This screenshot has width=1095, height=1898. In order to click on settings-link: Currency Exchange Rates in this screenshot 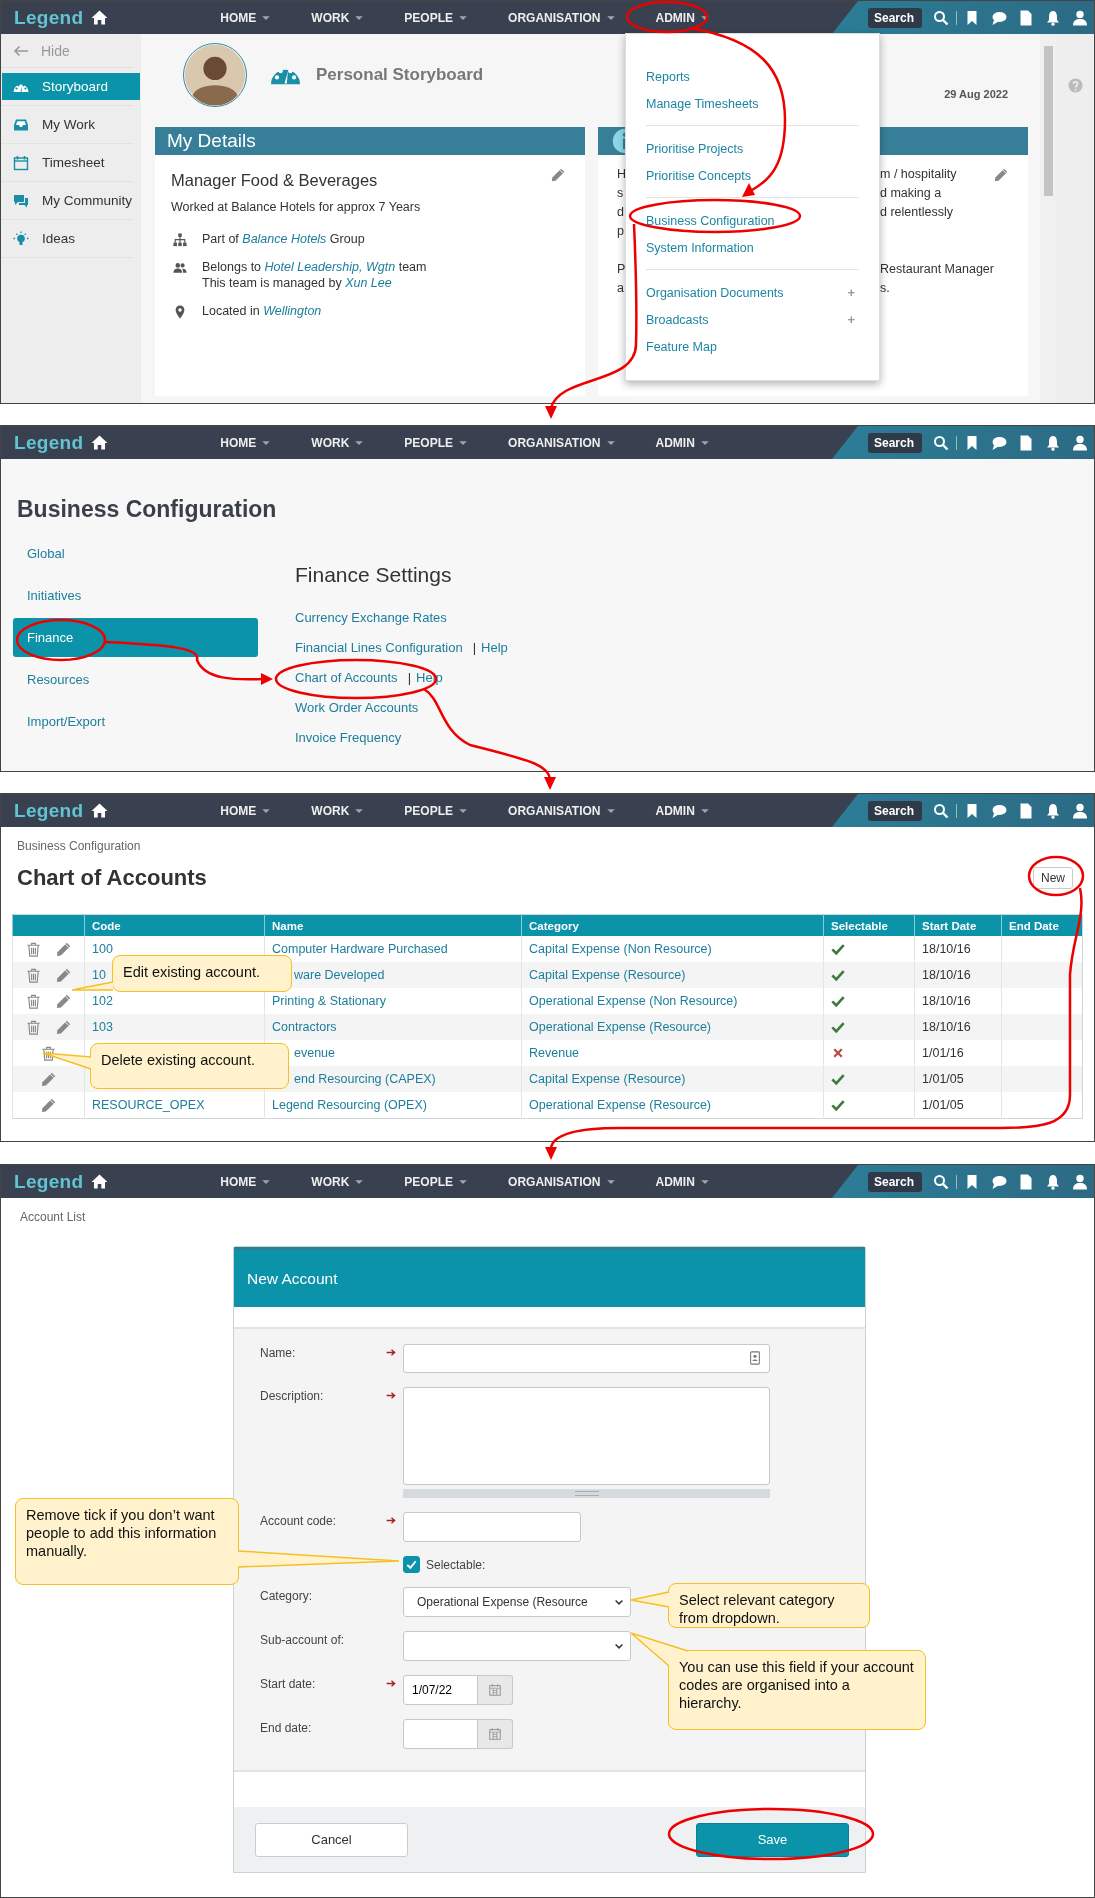, I will do `click(371, 617)`.